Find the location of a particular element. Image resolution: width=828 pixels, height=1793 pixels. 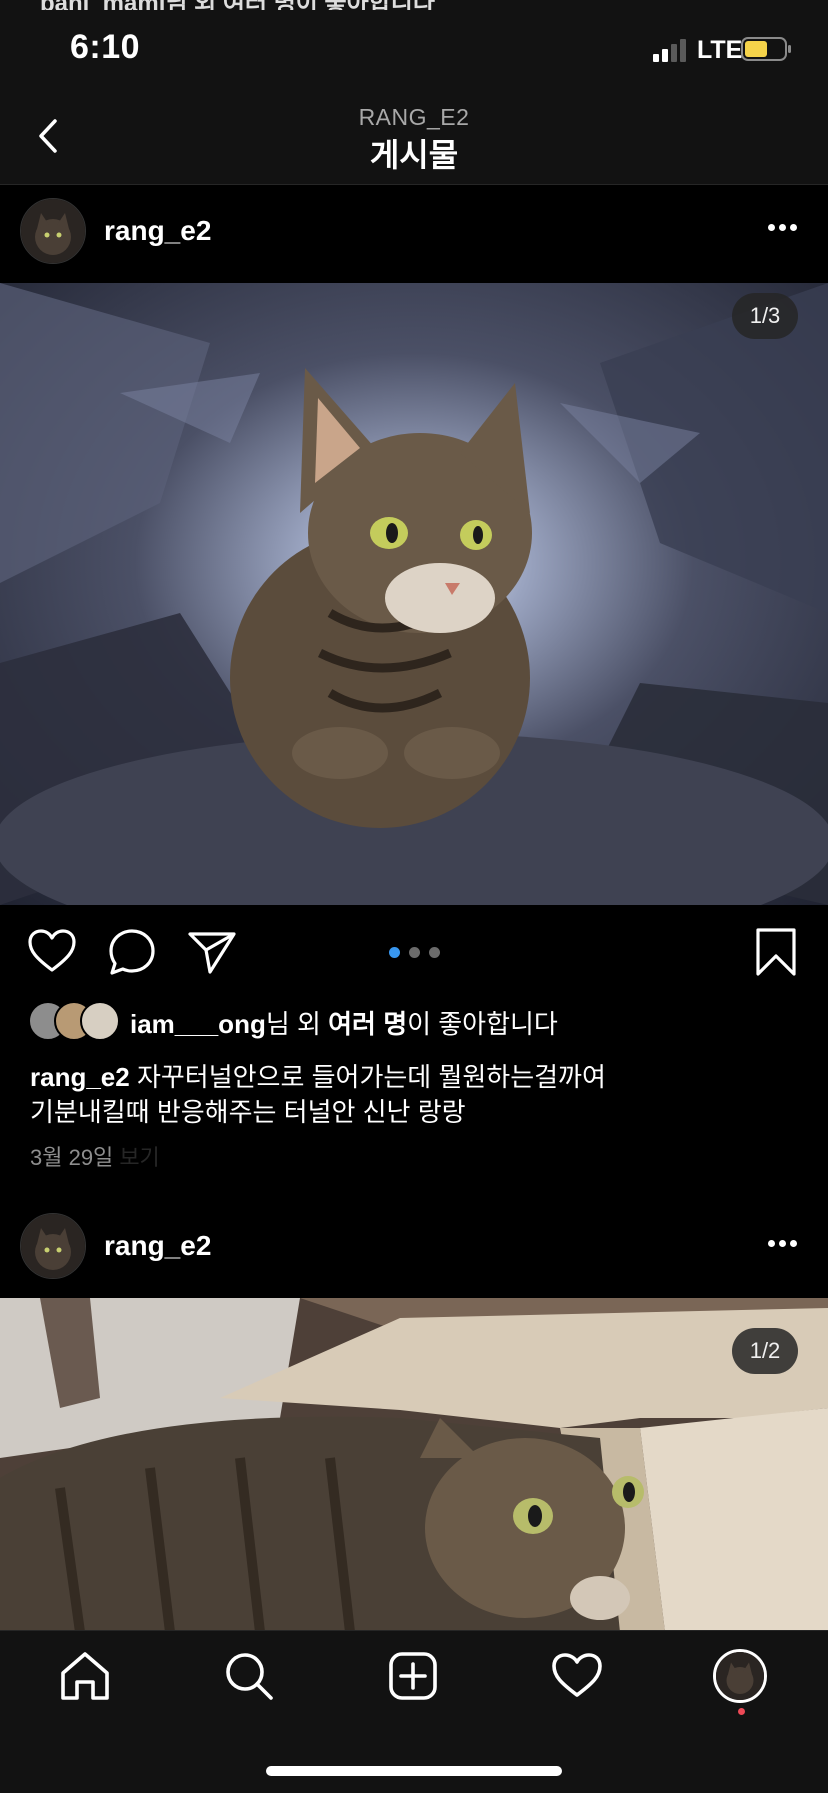

liker-avatar is located at coordinates (100, 1021).